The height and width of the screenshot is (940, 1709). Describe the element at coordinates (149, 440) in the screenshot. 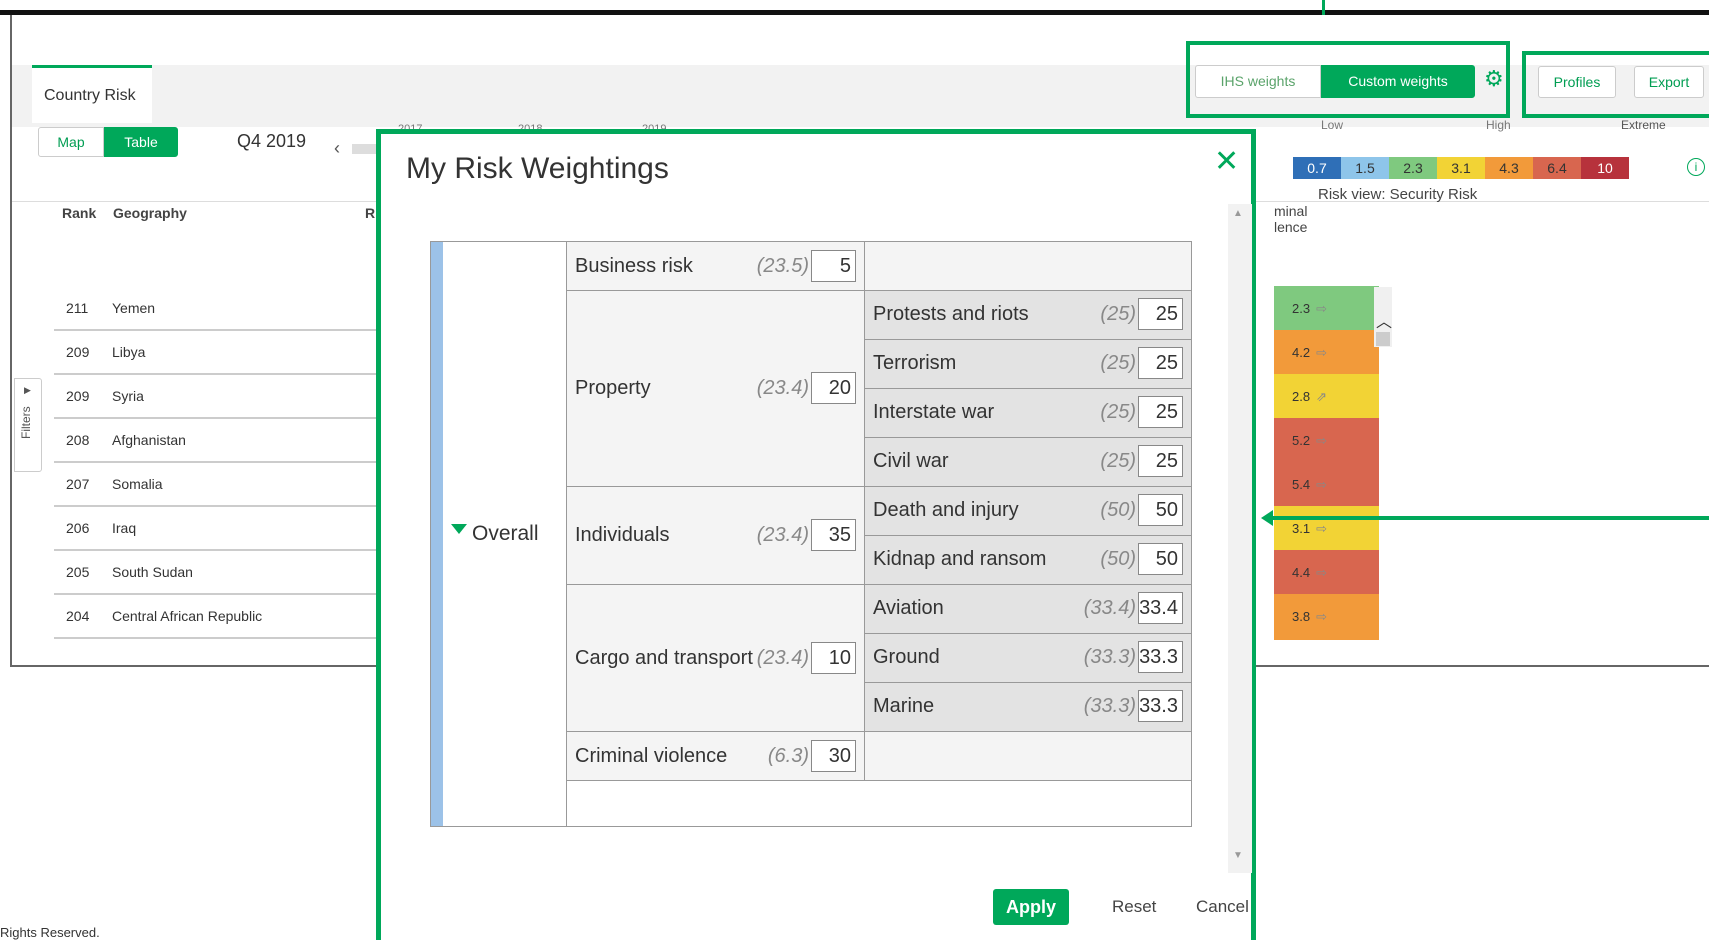

I see `geography-cell: Afghanistan` at that location.